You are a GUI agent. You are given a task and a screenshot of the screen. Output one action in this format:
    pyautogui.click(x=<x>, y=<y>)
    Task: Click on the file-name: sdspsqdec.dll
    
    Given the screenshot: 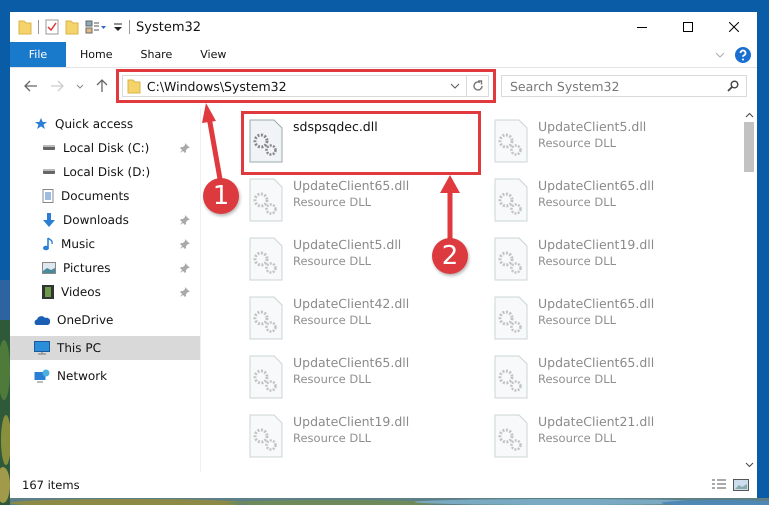 What is the action you would take?
    pyautogui.click(x=335, y=126)
    